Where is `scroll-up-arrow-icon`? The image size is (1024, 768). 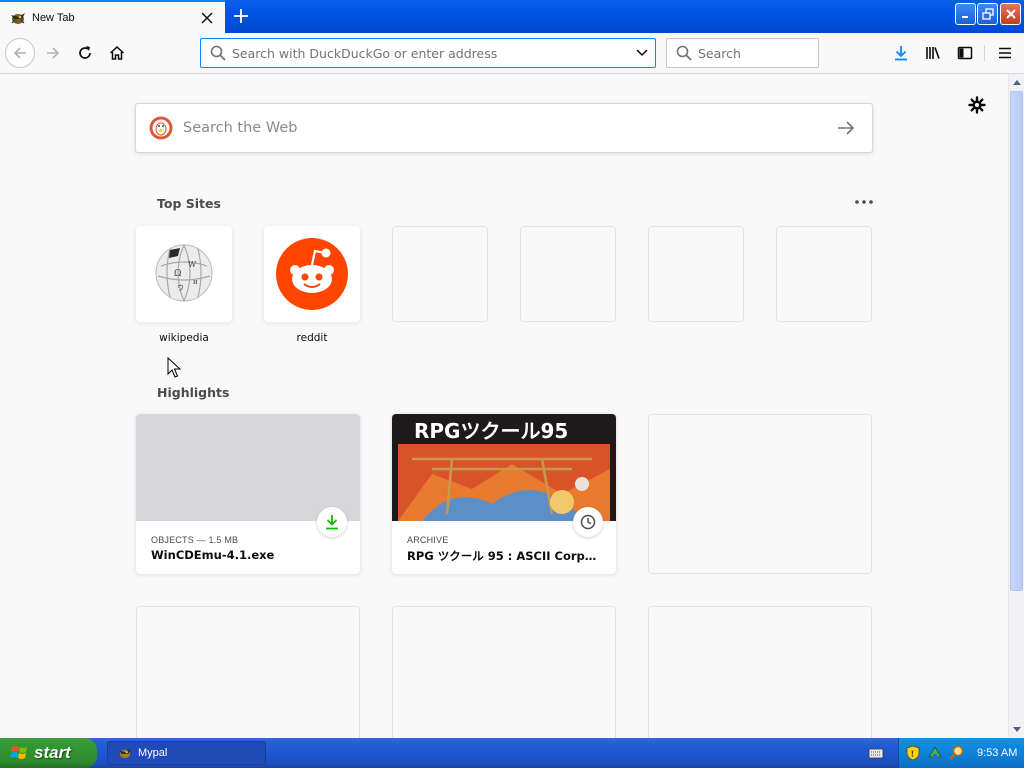
scroll-up-arrow-icon is located at coordinates (1017, 82).